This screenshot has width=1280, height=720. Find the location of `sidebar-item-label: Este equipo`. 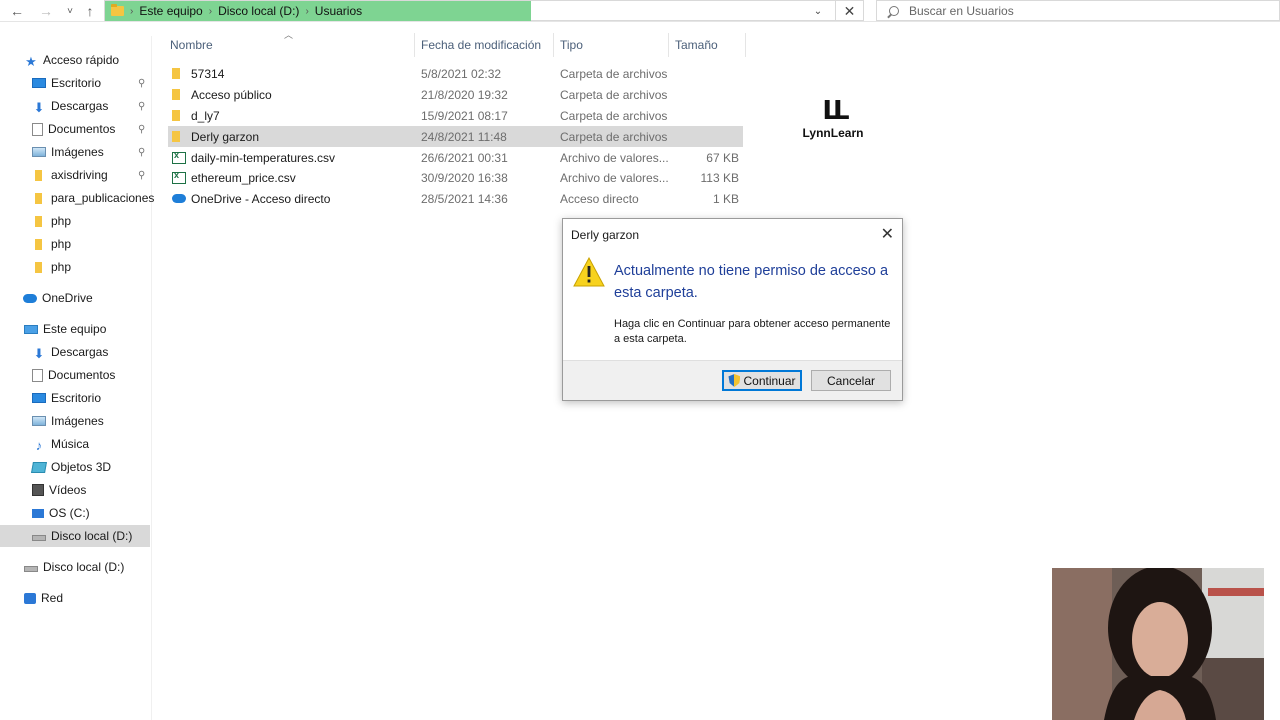

sidebar-item-label: Este equipo is located at coordinates (75, 329).